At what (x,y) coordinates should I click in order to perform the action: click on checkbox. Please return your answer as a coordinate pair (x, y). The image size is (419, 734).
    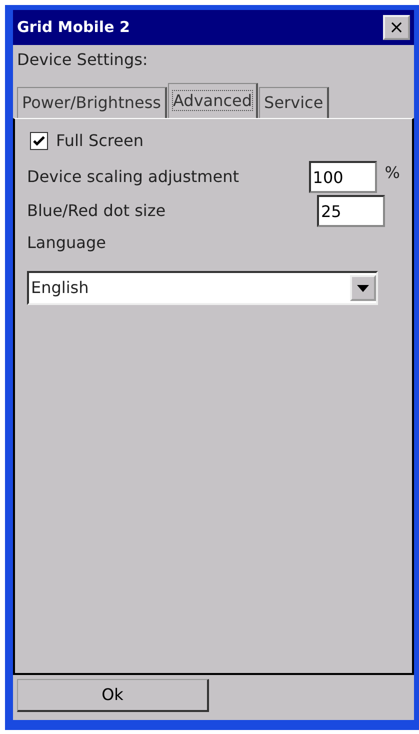
    Looking at the image, I should click on (39, 141).